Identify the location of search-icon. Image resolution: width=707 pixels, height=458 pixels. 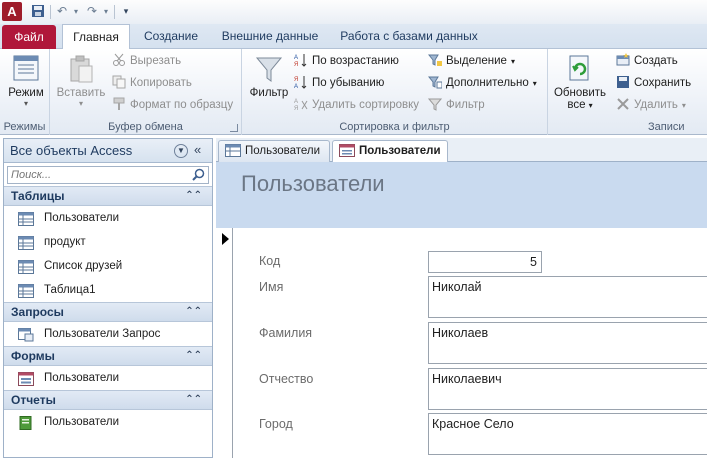
(198, 174).